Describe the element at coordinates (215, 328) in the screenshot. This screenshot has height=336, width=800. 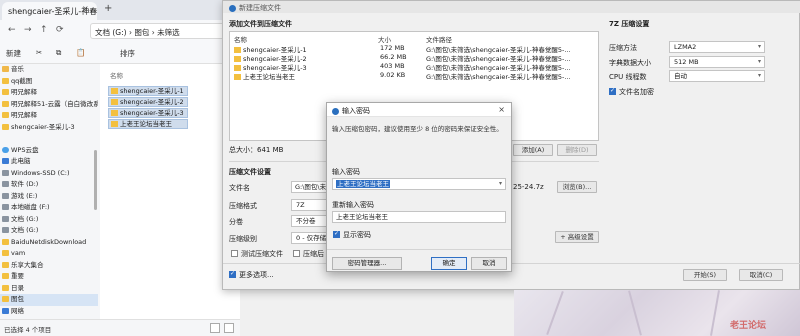
I see `details-view-icon` at that location.